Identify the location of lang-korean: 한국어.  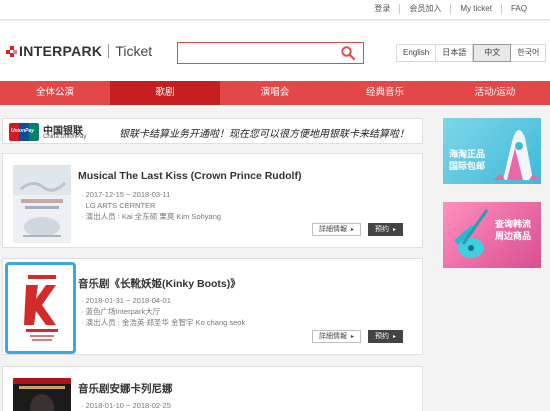
(529, 53).